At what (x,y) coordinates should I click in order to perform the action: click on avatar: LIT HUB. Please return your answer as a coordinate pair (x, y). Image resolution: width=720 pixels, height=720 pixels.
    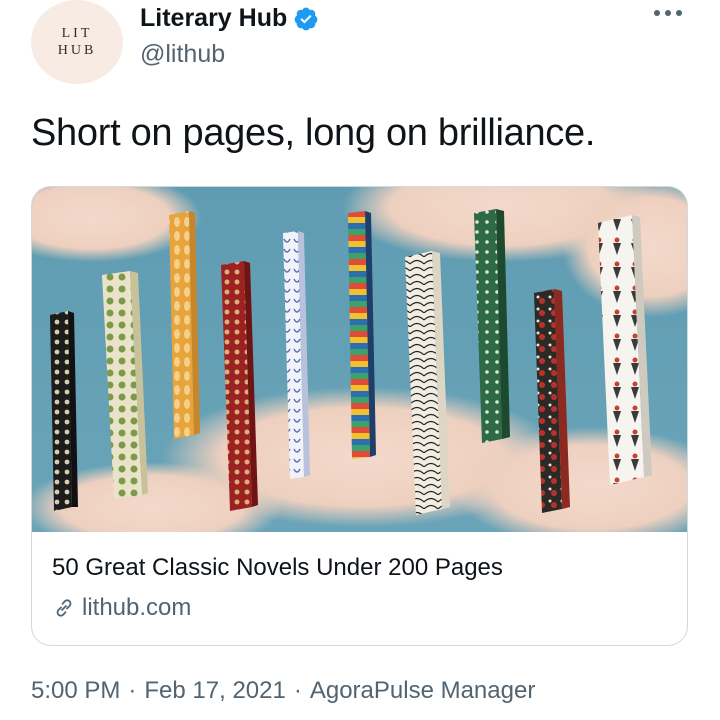
    Looking at the image, I should click on (77, 42).